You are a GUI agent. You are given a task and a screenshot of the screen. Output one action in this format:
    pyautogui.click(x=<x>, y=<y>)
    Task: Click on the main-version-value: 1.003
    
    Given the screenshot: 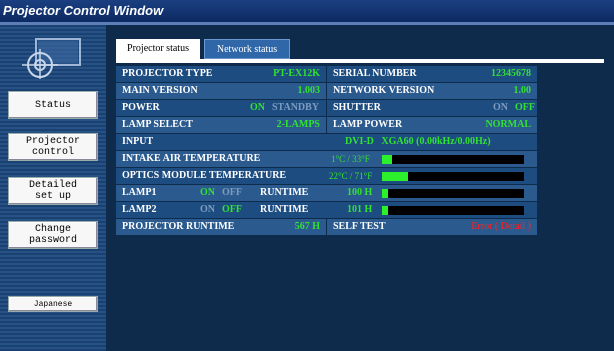 What is the action you would take?
    pyautogui.click(x=291, y=91)
    